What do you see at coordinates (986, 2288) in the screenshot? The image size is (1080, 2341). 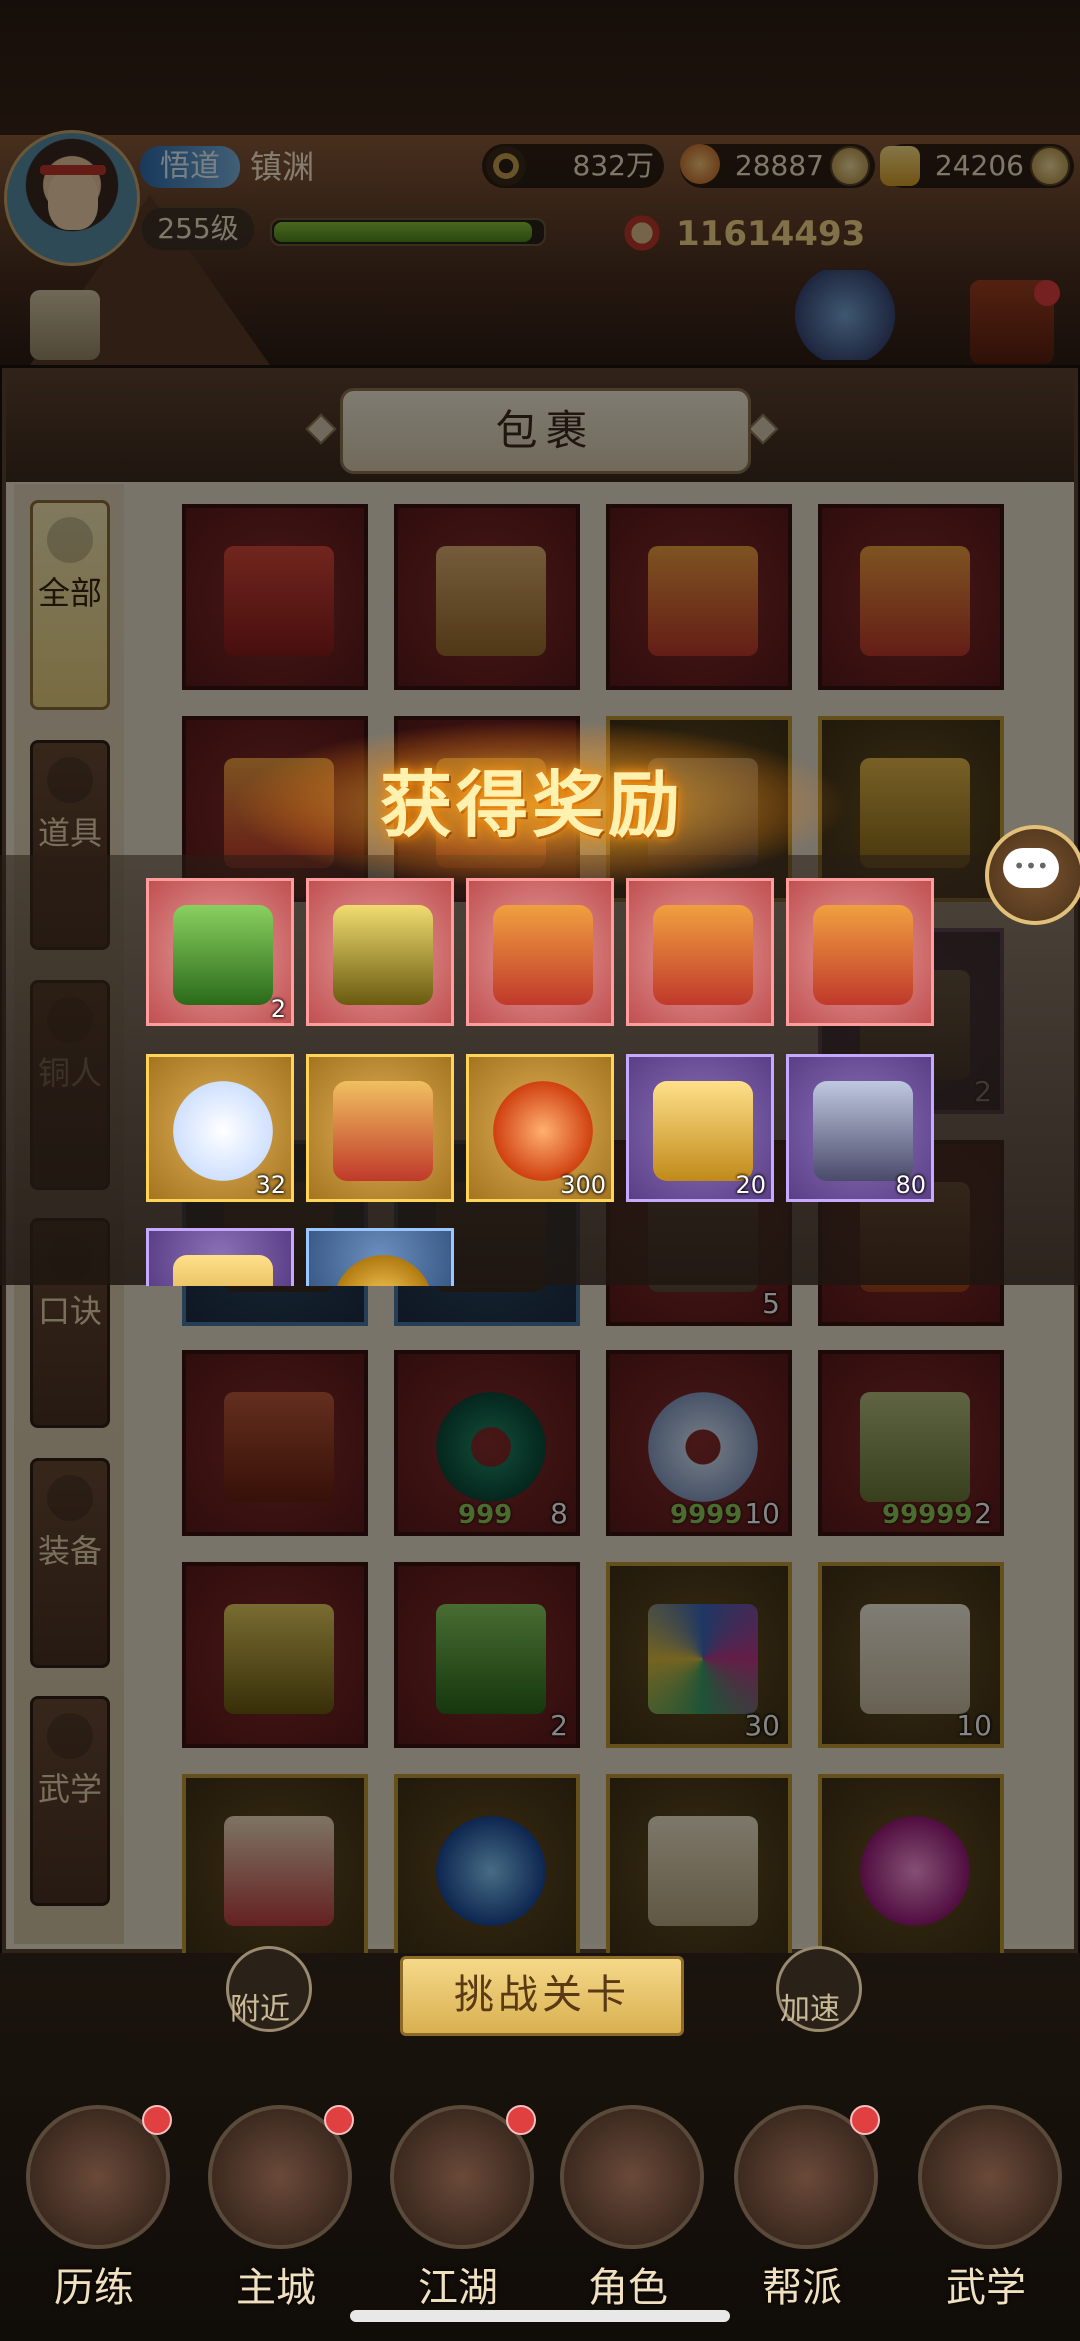 I see `nav-label: 武学` at bounding box center [986, 2288].